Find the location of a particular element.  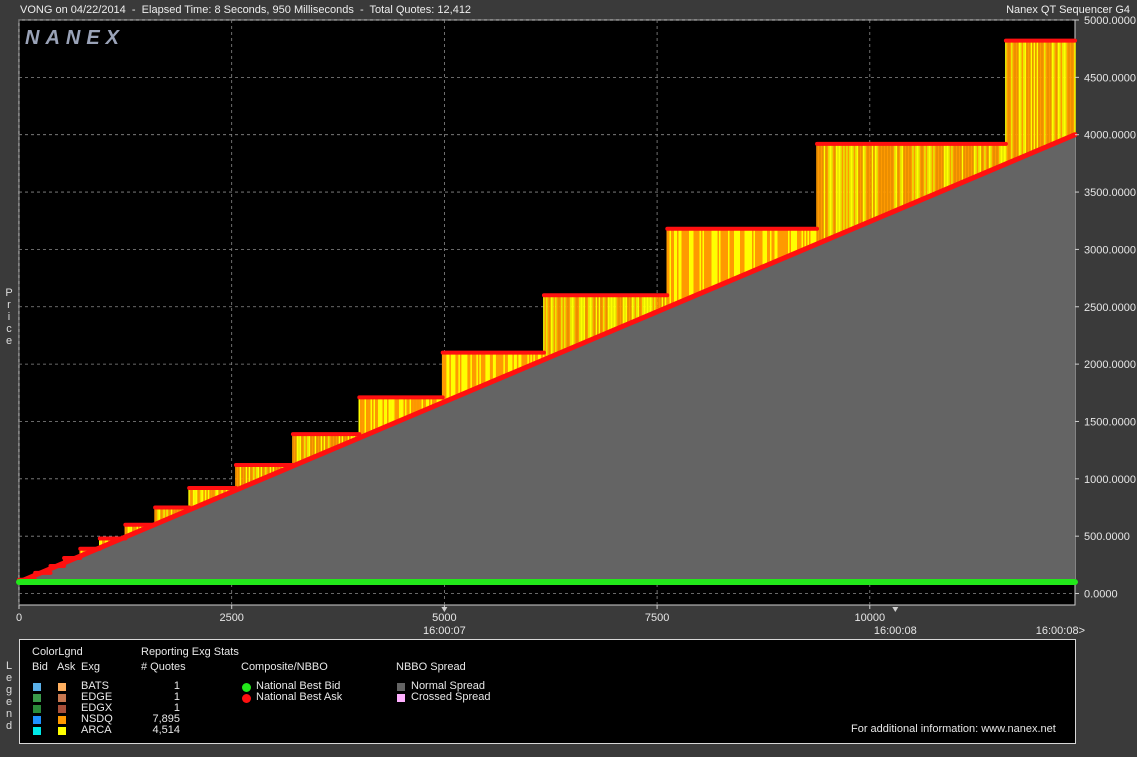

legend-crossed-spread-label: Crossed Spread is located at coordinates (451, 697).